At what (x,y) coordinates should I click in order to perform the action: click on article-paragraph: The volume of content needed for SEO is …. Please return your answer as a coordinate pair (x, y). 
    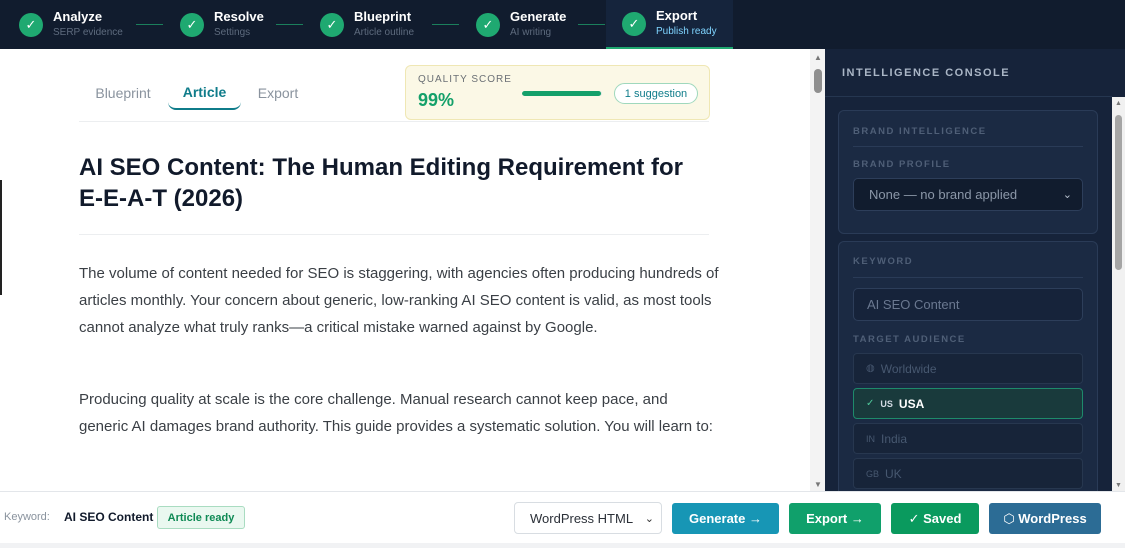
    Looking at the image, I should click on (399, 300).